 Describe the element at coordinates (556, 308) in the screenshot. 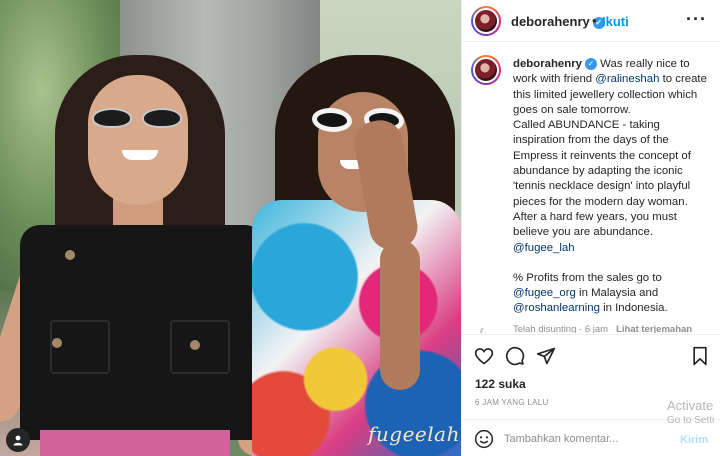

I see `mention-link: @roshanlearning` at that location.